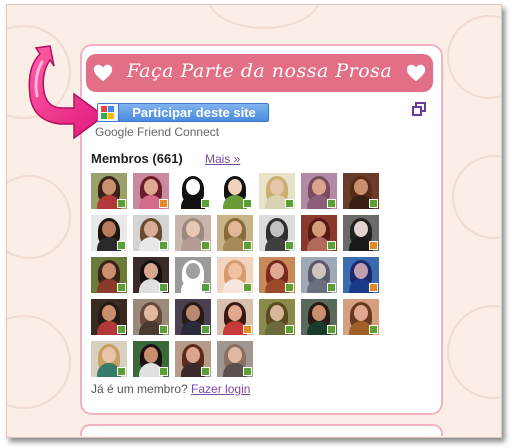 The width and height of the screenshot is (512, 448). What do you see at coordinates (220, 389) in the screenshot?
I see `login-link: Fazer login` at bounding box center [220, 389].